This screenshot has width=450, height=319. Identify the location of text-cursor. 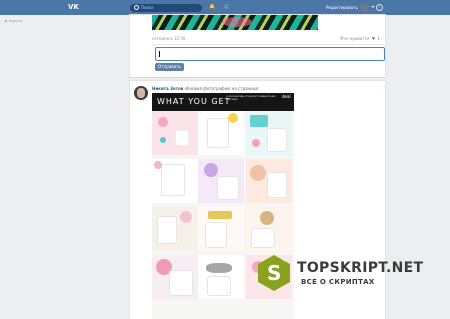
(159, 54).